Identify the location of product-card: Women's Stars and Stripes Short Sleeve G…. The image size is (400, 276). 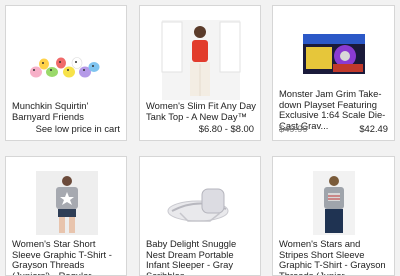
(333, 216).